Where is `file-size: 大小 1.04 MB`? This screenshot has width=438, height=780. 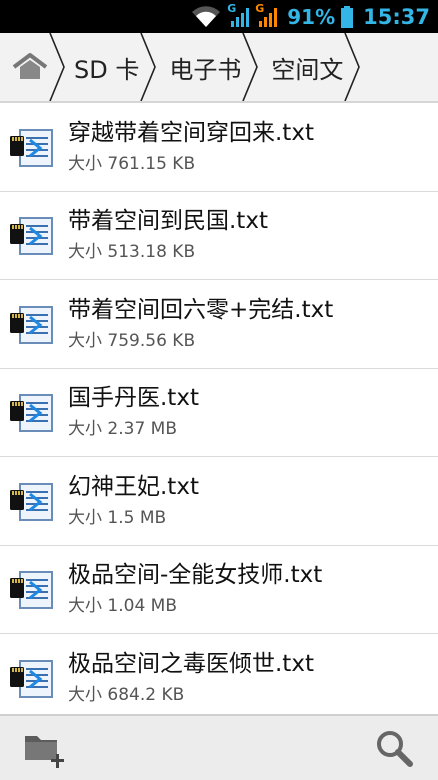
file-size: 大小 1.04 MB is located at coordinates (122, 606).